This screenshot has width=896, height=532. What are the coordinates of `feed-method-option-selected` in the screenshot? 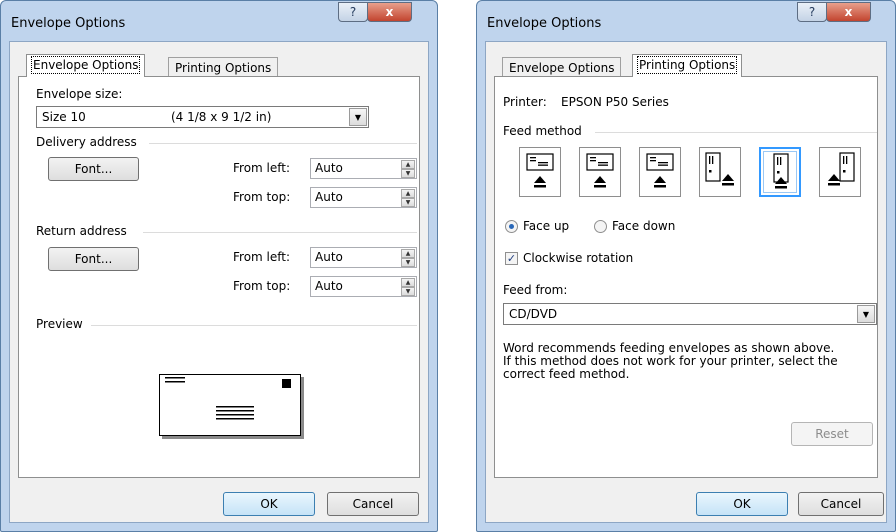 It's located at (780, 172).